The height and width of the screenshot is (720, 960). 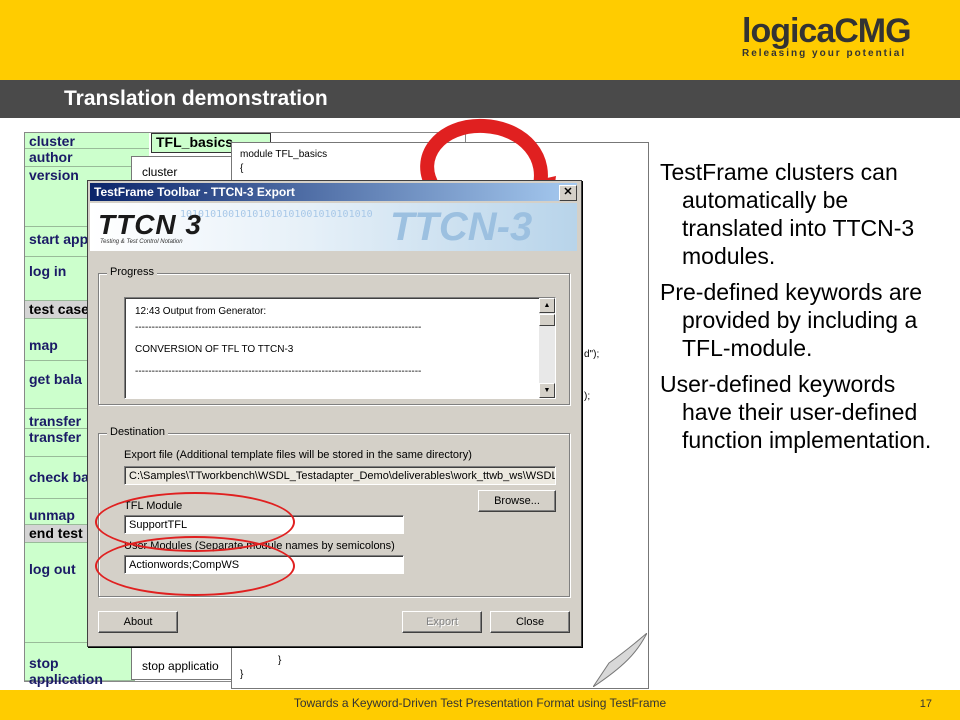 I want to click on module-code-fragment: );, so click(x=587, y=396).